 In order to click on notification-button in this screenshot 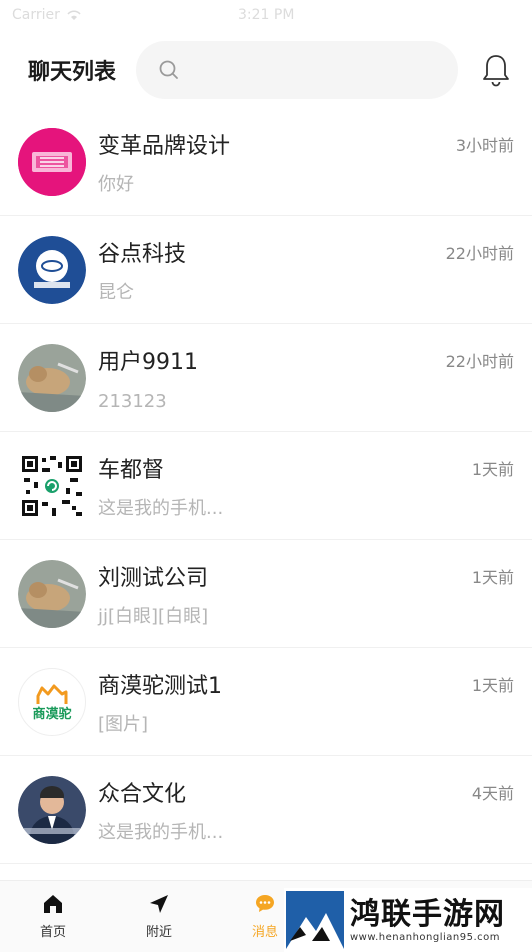, I will do `click(496, 70)`.